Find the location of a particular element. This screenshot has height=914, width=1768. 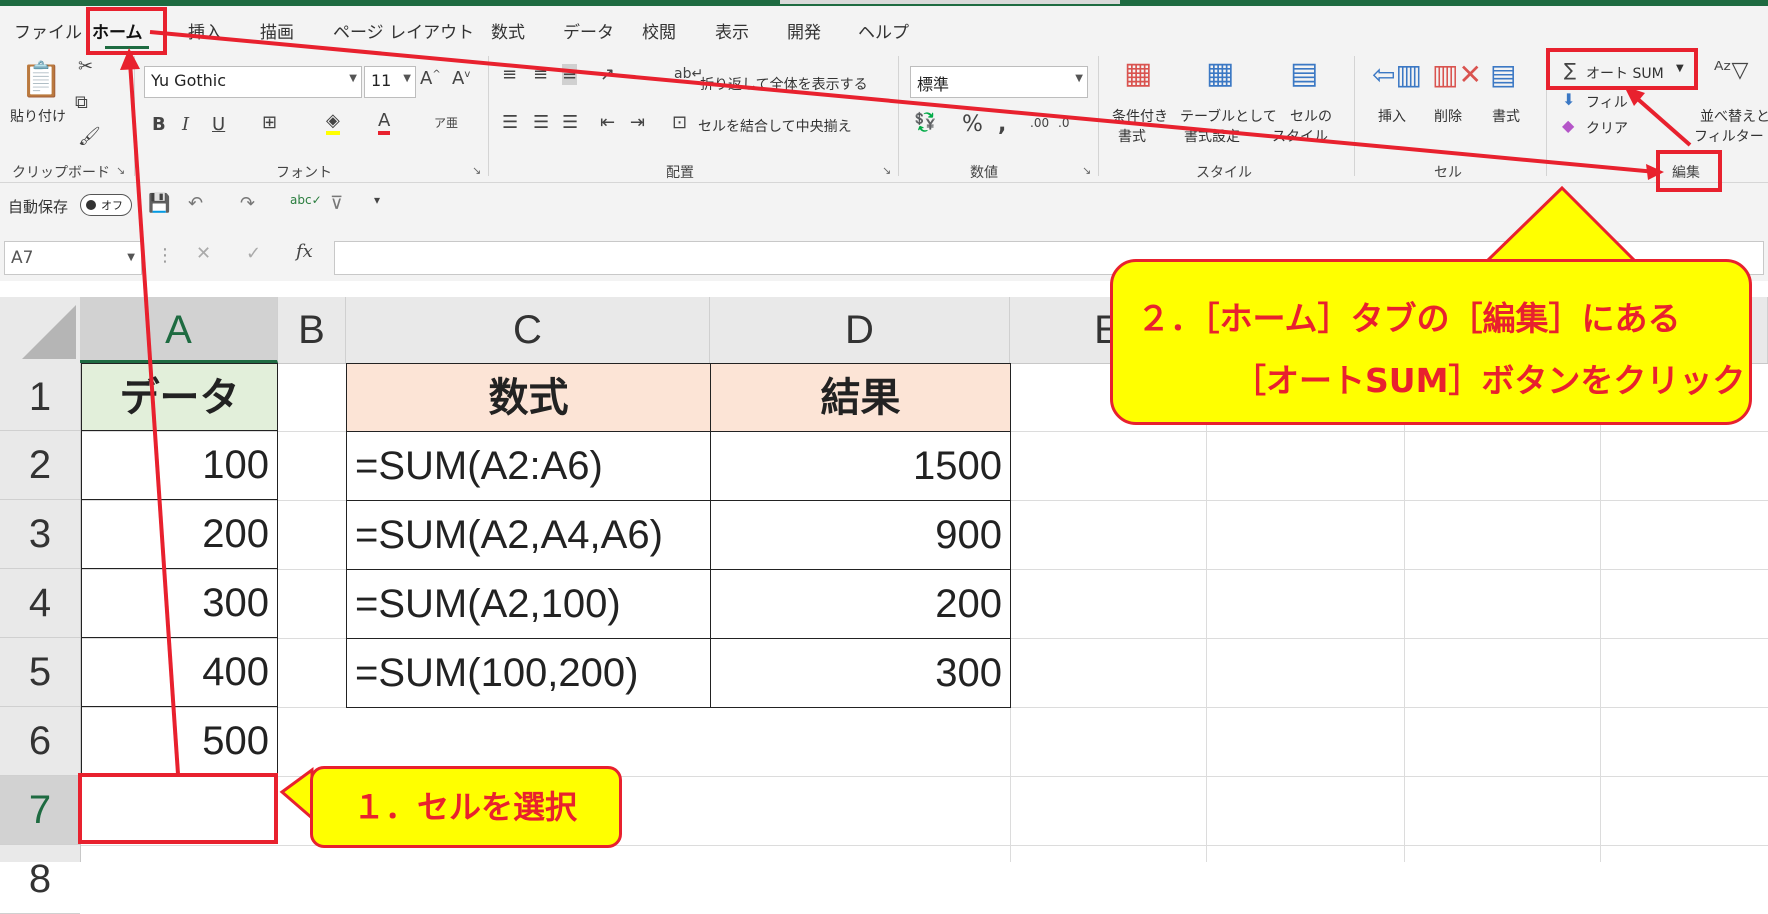

callout-step-1-text: １．セルを選択 is located at coordinates (465, 807).